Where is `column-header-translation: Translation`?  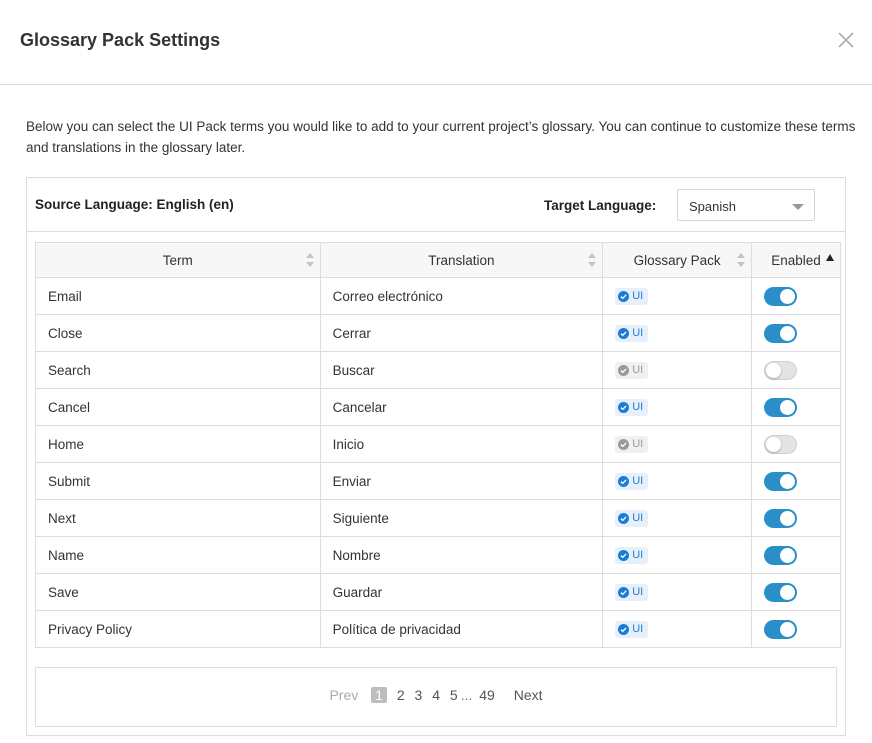 column-header-translation: Translation is located at coordinates (461, 260).